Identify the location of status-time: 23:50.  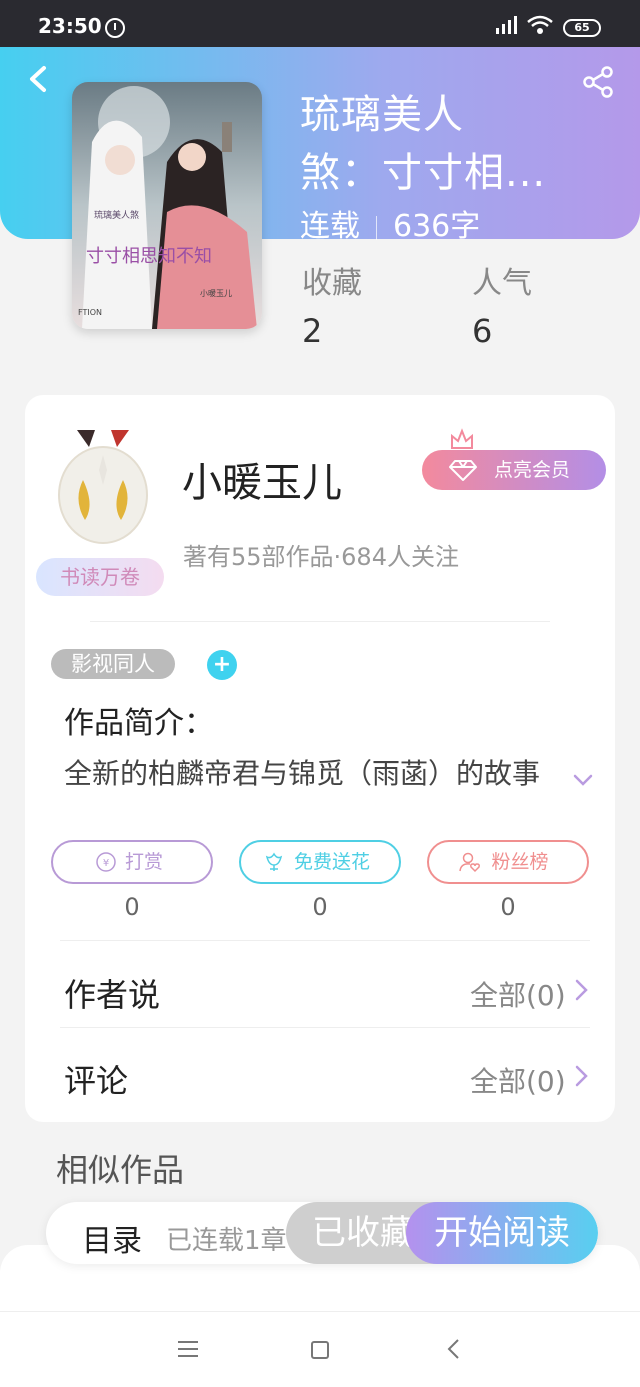
(70, 26).